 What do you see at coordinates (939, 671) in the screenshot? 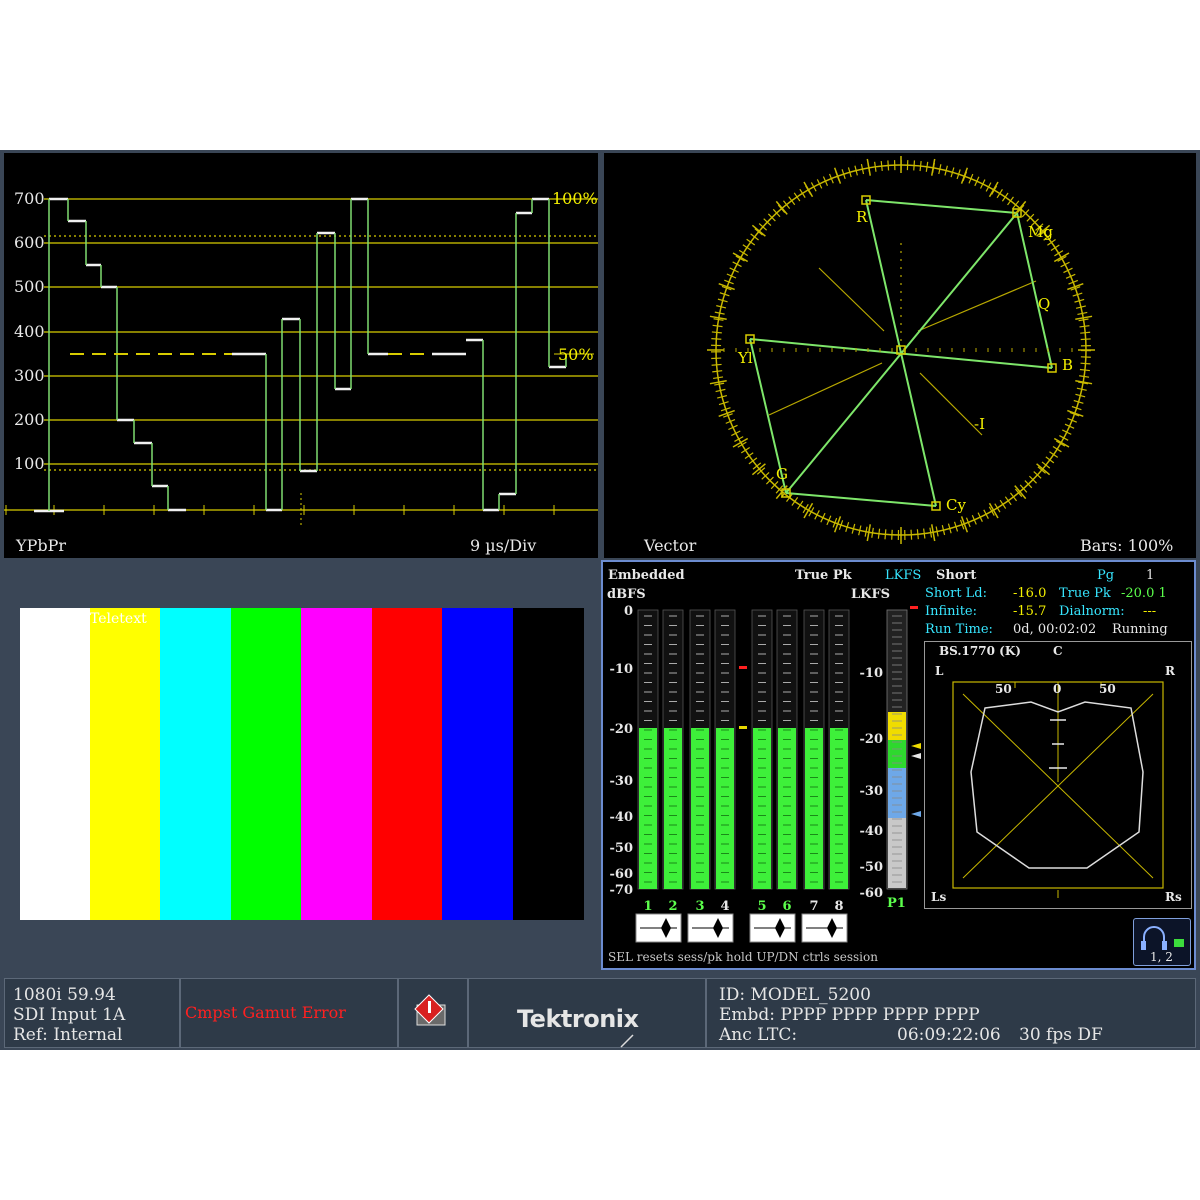
I see `surround-left-label: L` at bounding box center [939, 671].